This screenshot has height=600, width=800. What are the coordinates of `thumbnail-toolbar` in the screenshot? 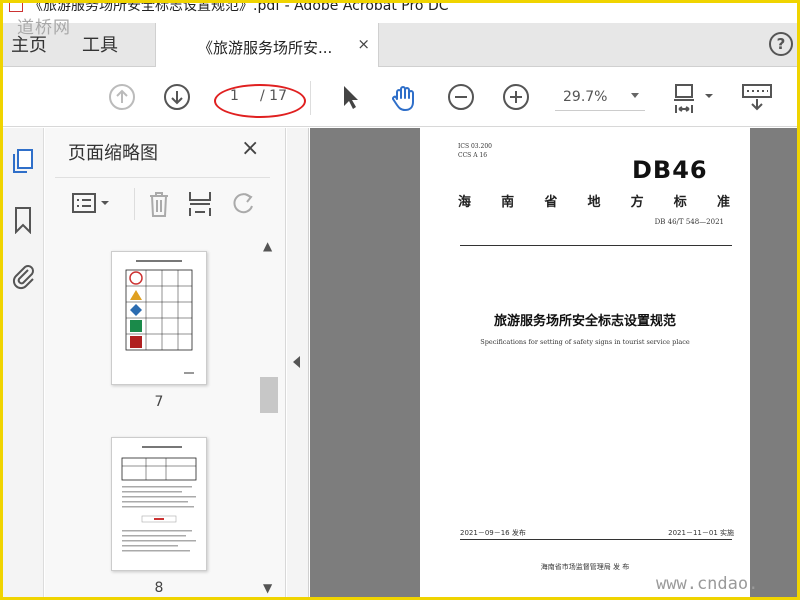 It's located at (162, 204).